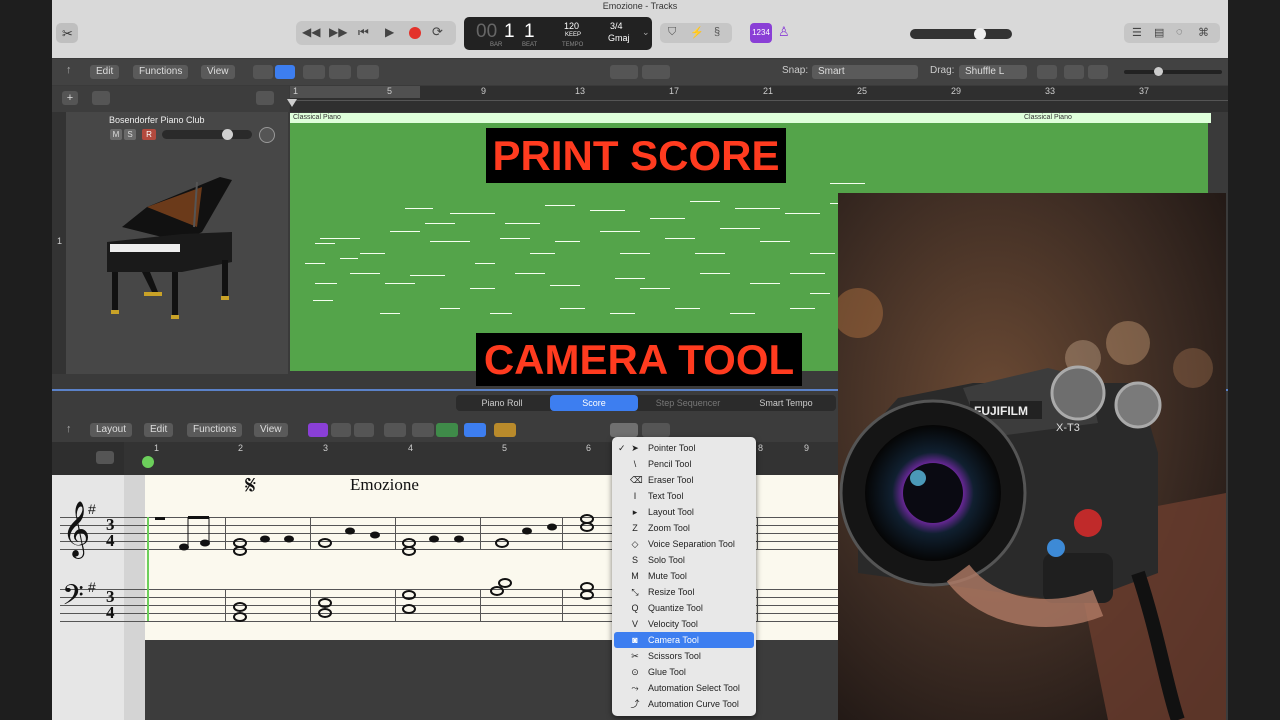 This screenshot has width=1280, height=720. Describe the element at coordinates (961, 34) in the screenshot. I see `master-volume-slider` at that location.